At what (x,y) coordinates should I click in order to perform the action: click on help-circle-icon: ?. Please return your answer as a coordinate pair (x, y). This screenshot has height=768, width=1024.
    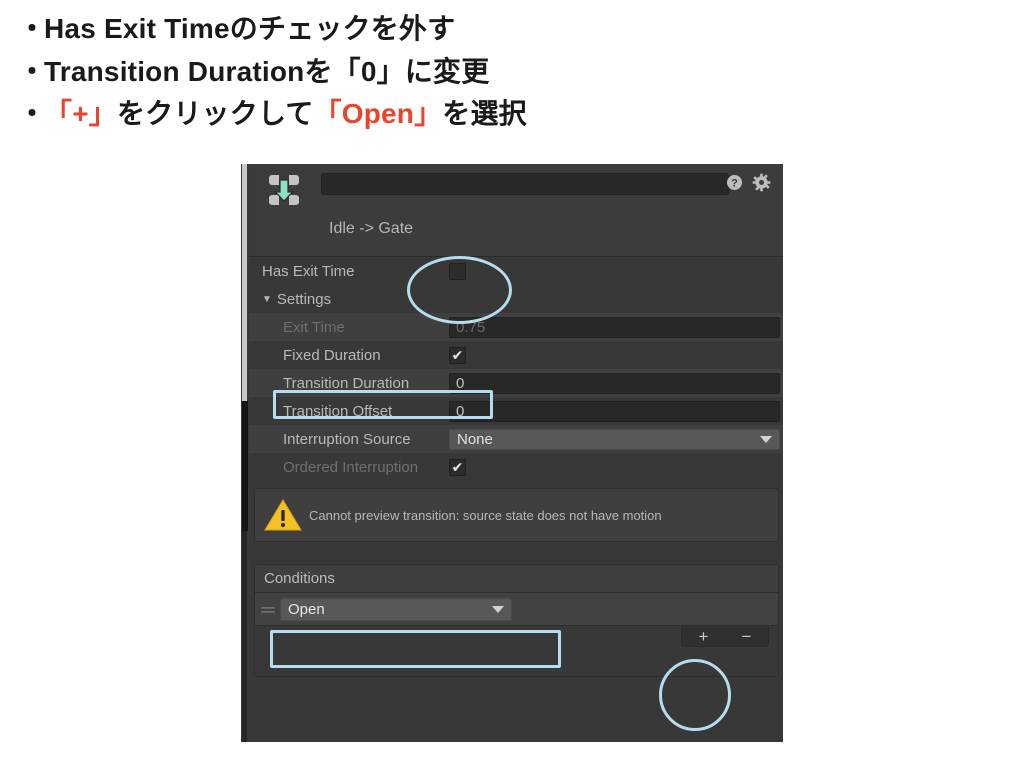
    Looking at the image, I should click on (734, 182).